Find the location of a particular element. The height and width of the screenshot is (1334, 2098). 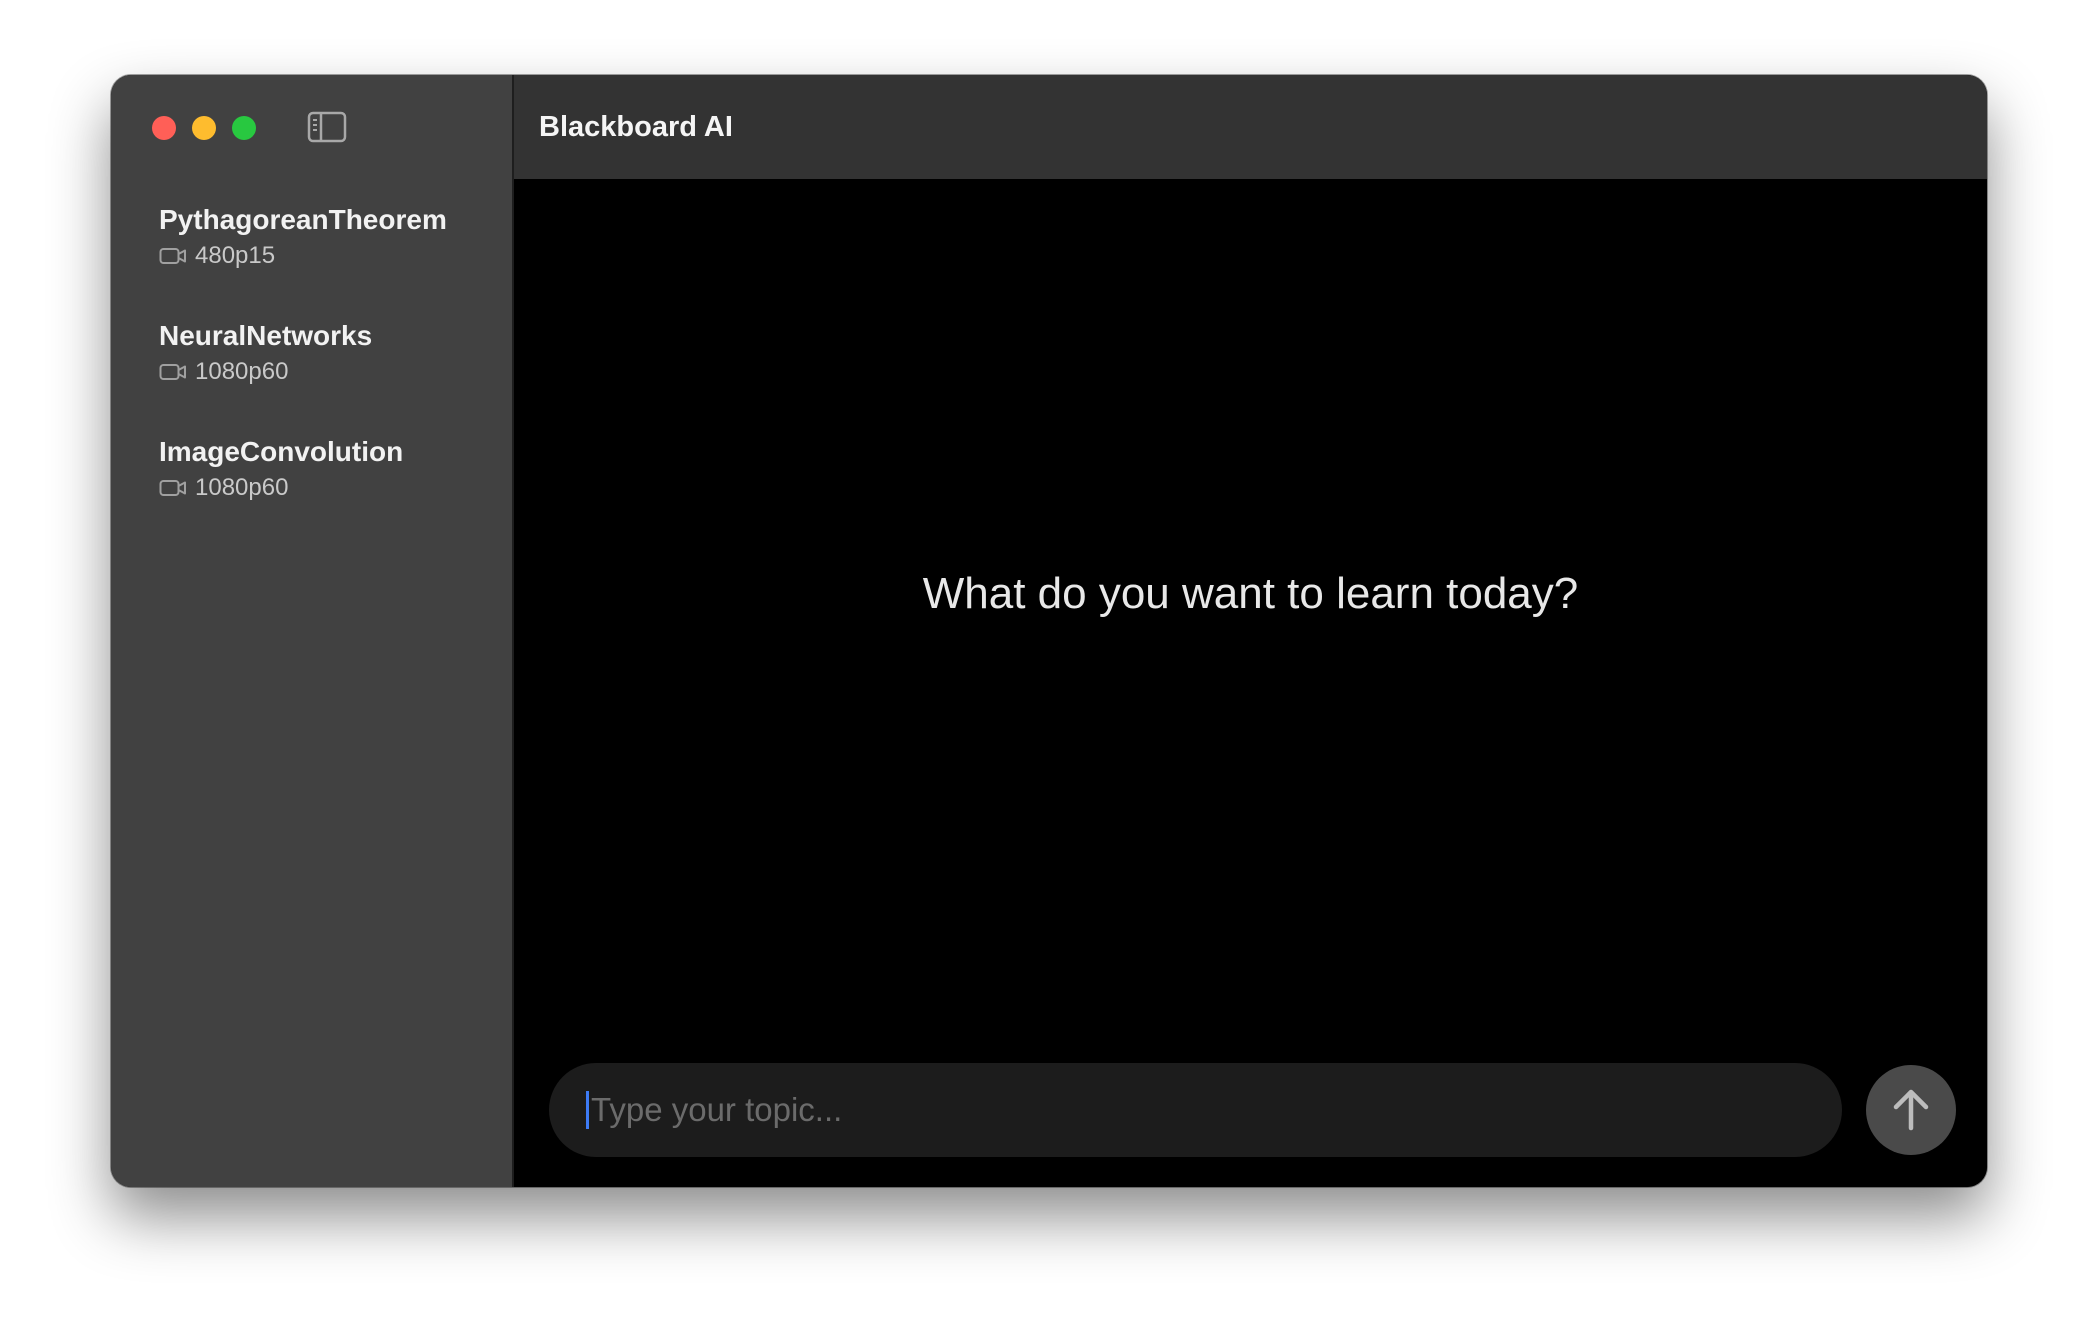

sidebar-item-title: PythagoreanTheorem is located at coordinates (303, 219).